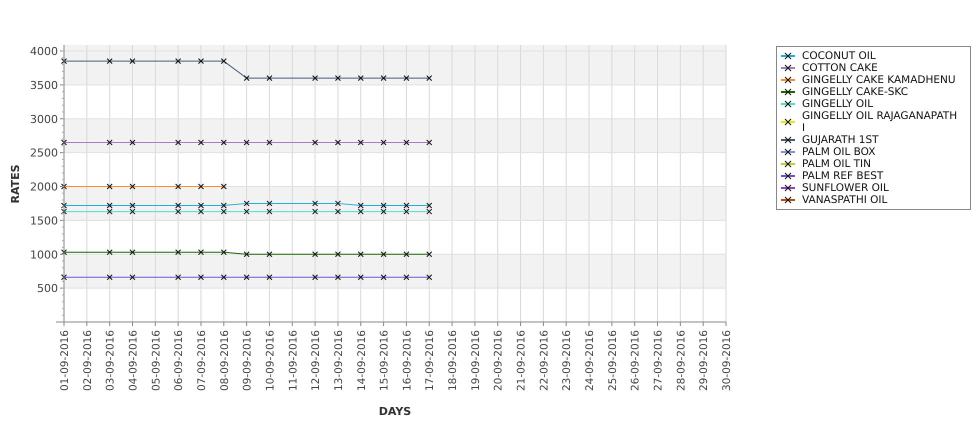  Describe the element at coordinates (879, 80) in the screenshot. I see `legend-label: GINGELLY CAKE KAMADHENU` at that location.